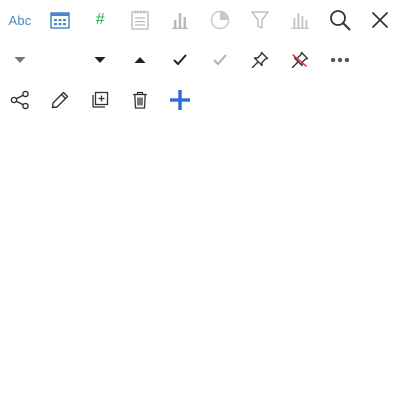 This screenshot has height=400, width=400. I want to click on icon-row-controls, so click(200, 60).